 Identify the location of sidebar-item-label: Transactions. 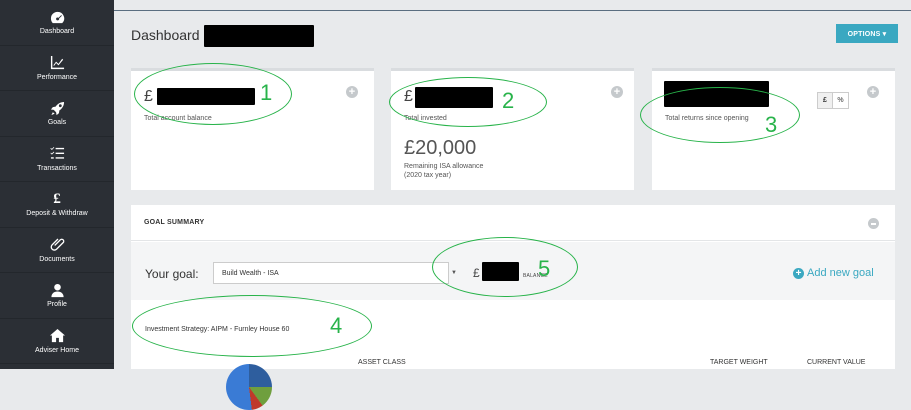
(57, 168).